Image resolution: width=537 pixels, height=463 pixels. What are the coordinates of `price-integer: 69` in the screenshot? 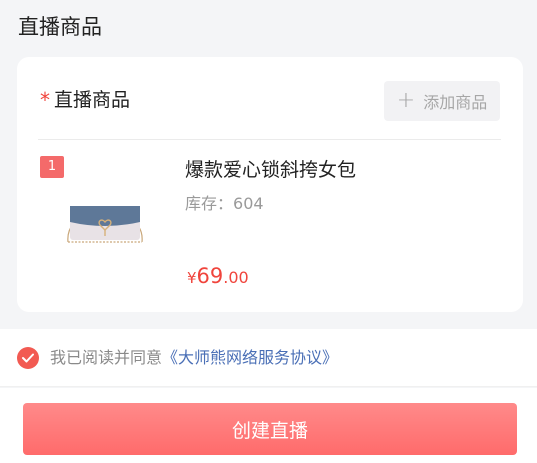 It's located at (210, 276).